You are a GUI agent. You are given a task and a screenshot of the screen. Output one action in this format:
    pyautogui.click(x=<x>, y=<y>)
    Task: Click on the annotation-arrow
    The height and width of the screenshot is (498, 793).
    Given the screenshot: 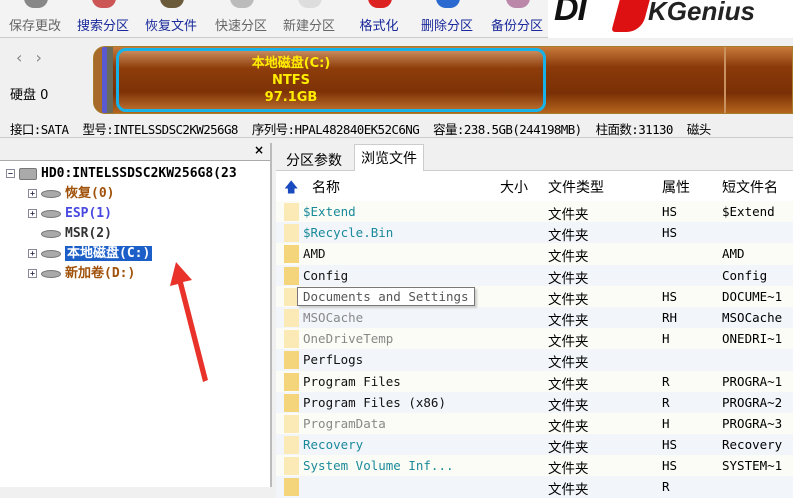 What is the action you would take?
    pyautogui.click(x=189, y=322)
    